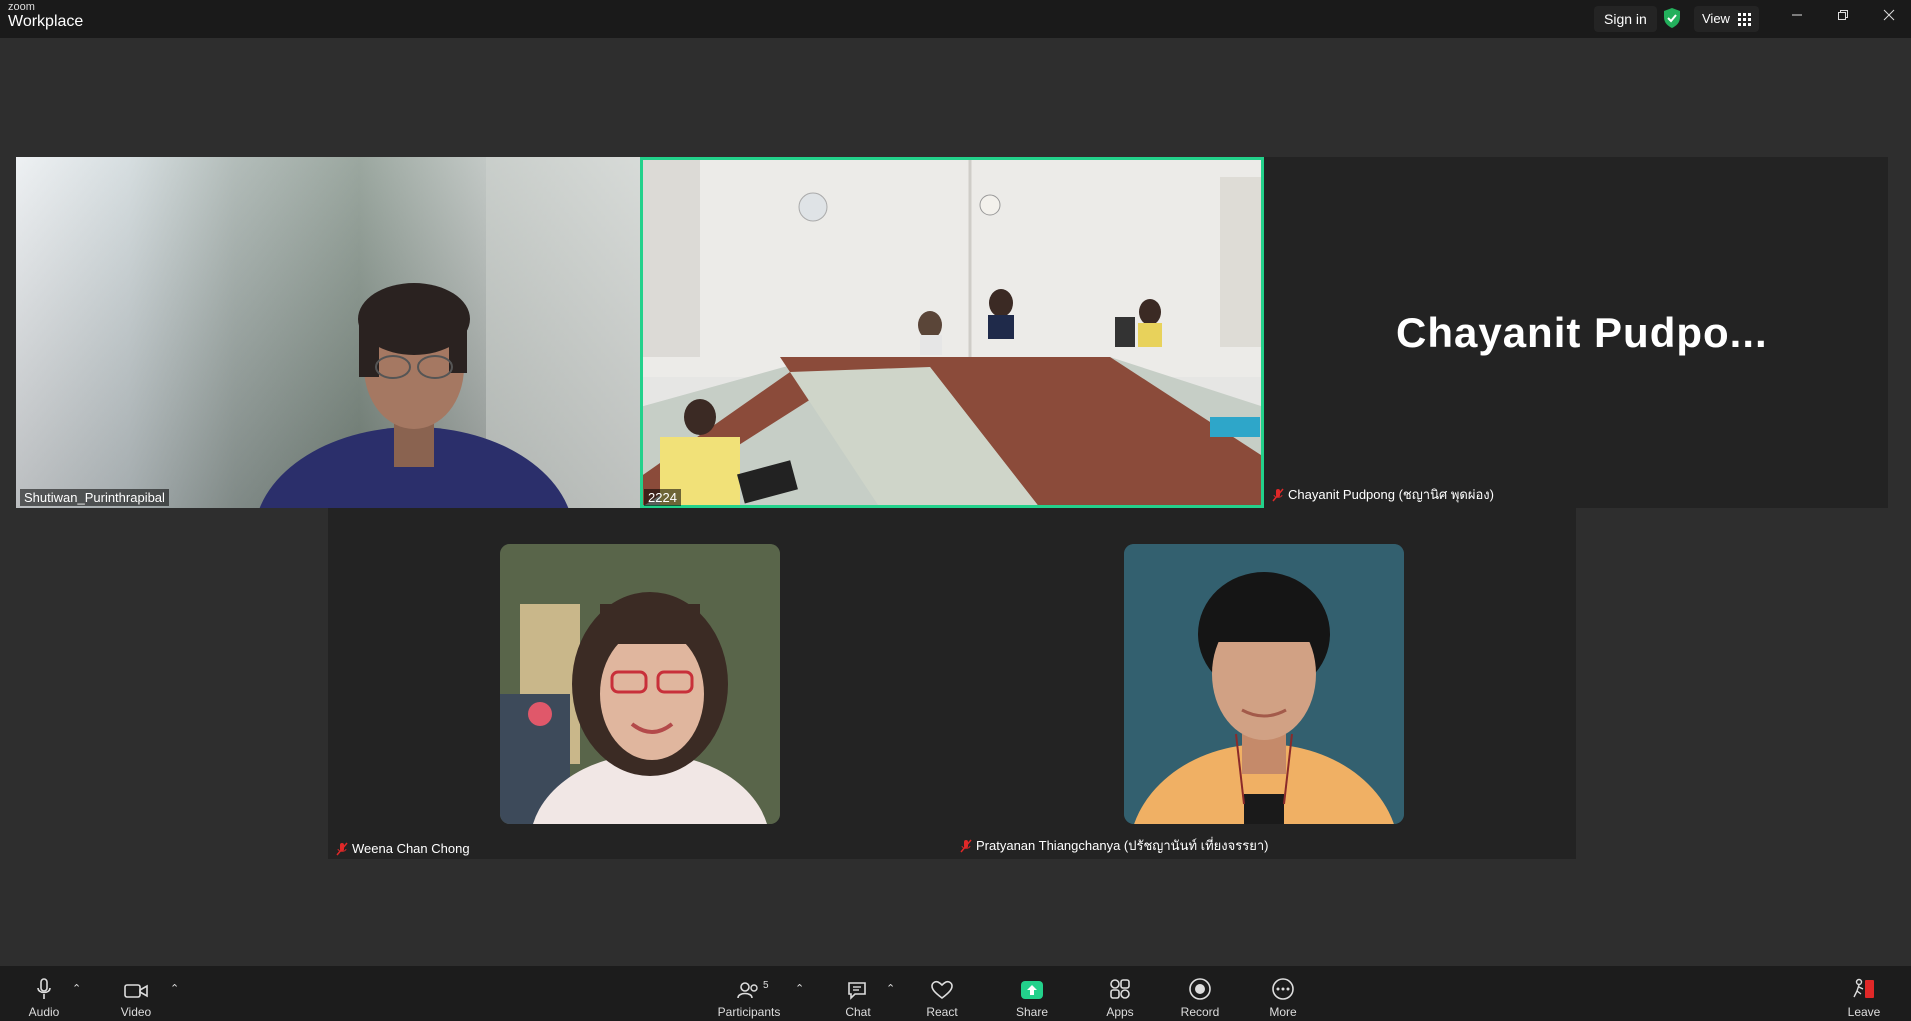  I want to click on microphone-icon, so click(44, 988).